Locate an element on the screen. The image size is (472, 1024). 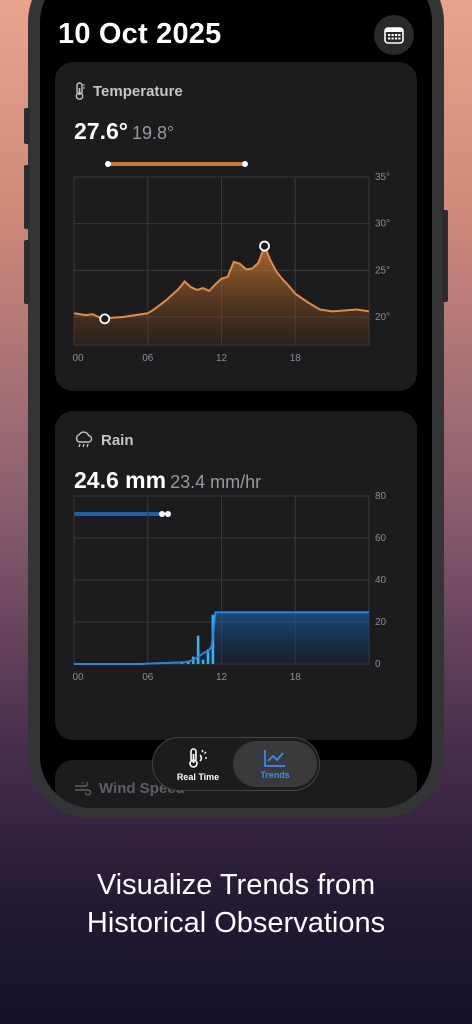
temperature-high-value: 27.6° is located at coordinates (101, 131).